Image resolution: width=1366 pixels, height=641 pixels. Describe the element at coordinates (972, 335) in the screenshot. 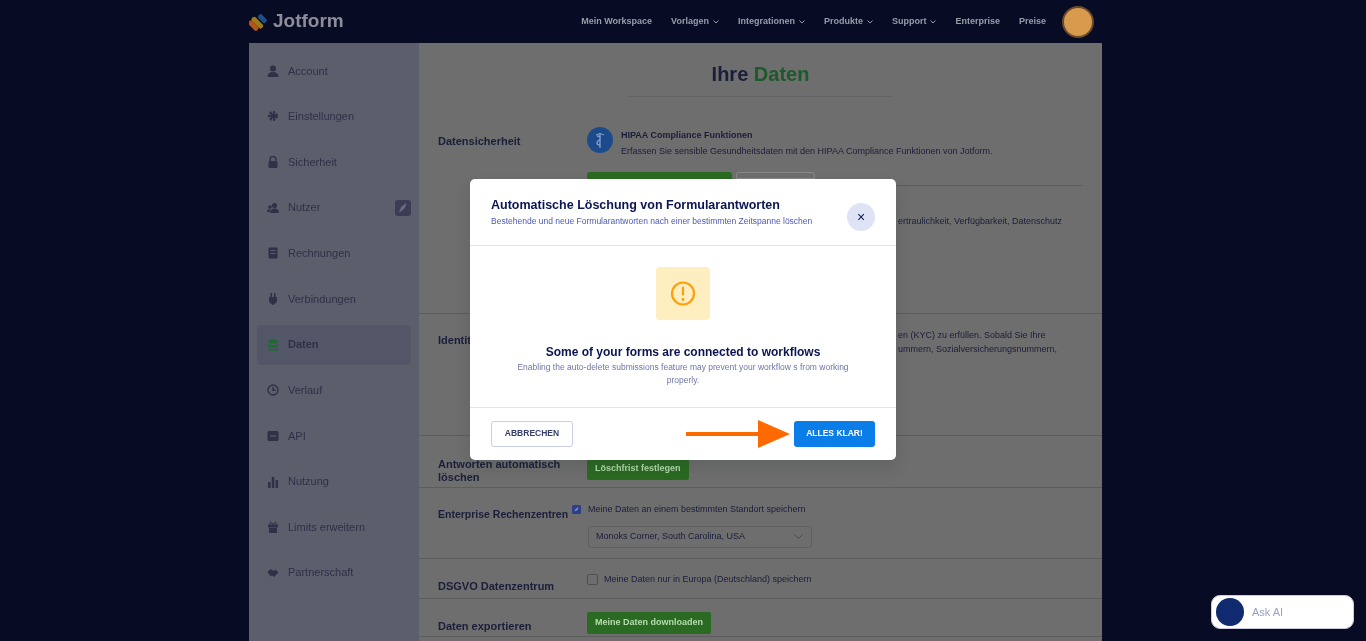

I see `description-text: en (KYC) zu erfüllen. Sobald Sie Ihre` at that location.